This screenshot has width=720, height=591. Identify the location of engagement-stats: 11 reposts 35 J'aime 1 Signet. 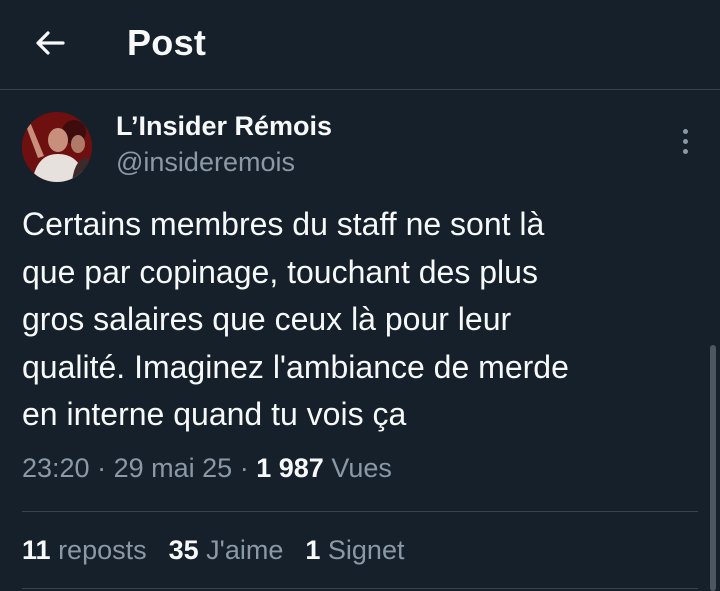
(213, 550).